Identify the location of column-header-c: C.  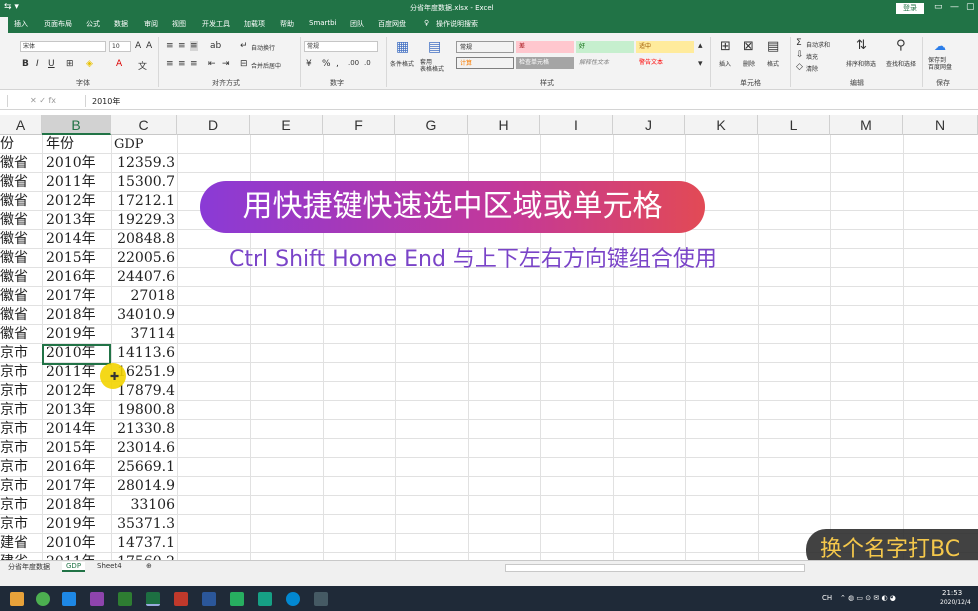
(144, 125).